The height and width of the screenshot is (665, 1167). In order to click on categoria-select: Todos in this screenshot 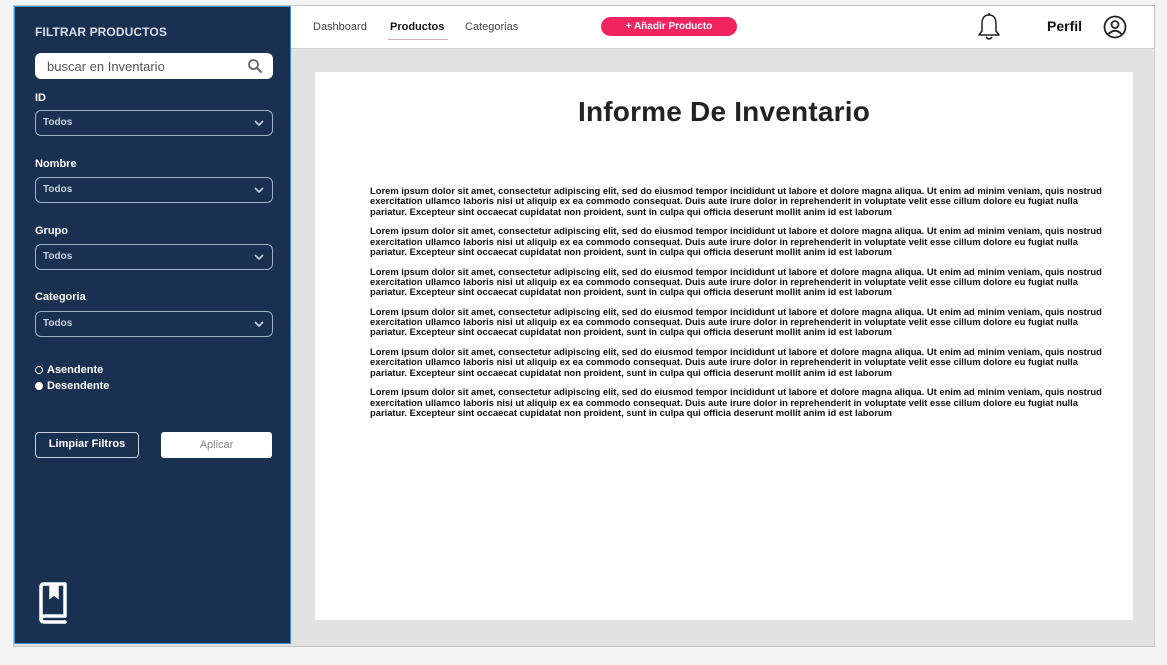, I will do `click(154, 324)`.